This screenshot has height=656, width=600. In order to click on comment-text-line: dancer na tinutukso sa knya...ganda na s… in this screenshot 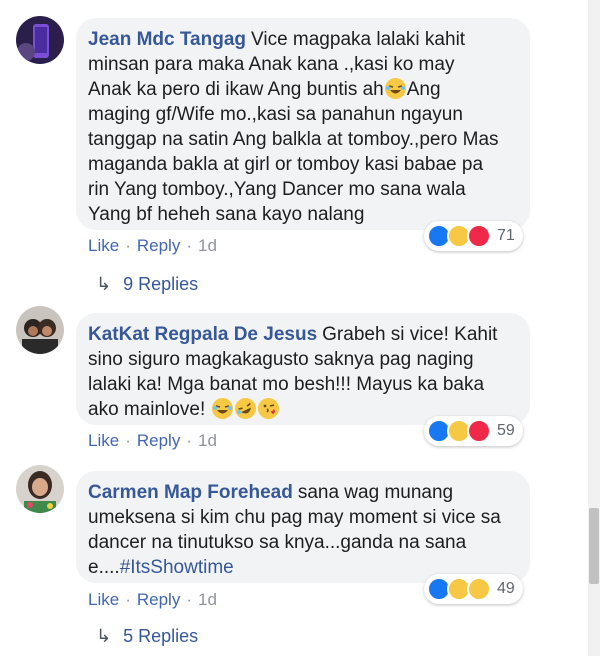, I will do `click(277, 542)`.